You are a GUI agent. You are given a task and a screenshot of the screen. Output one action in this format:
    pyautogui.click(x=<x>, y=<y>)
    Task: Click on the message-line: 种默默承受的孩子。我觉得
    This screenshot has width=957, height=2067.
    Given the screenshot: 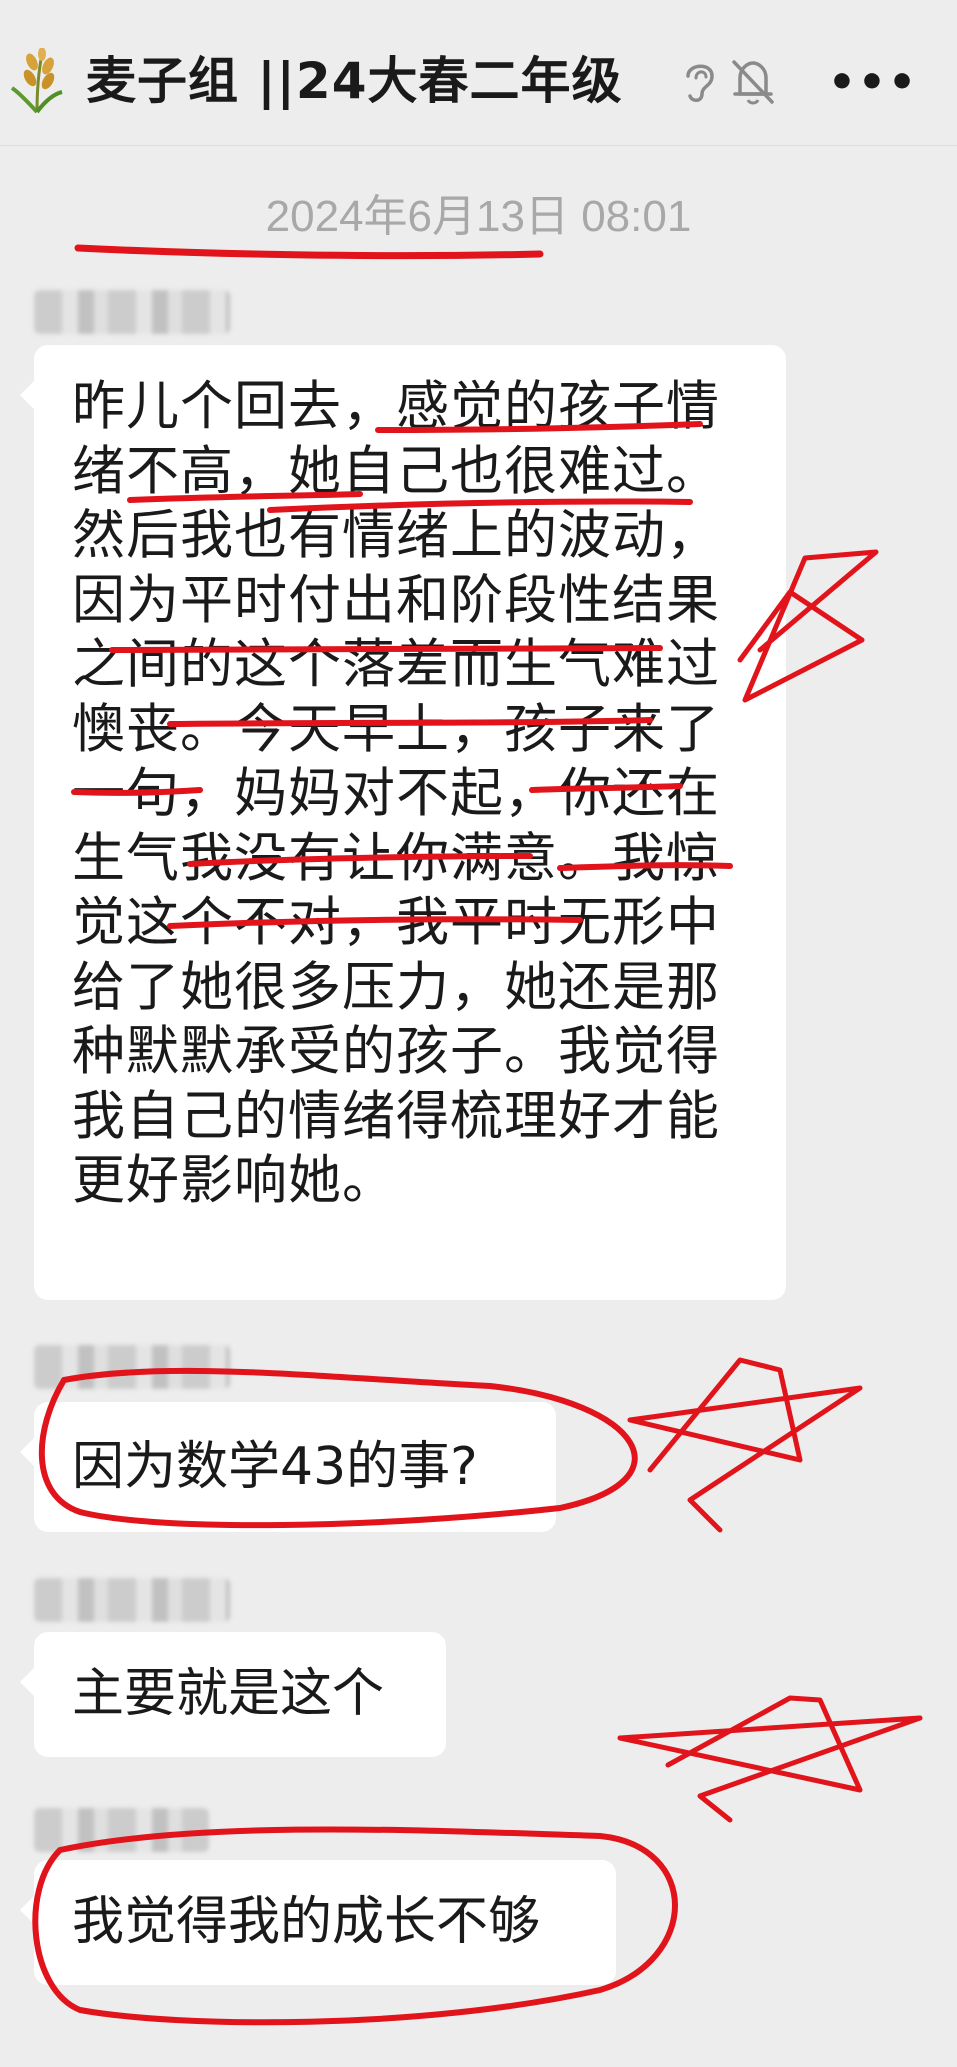 What is the action you would take?
    pyautogui.click(x=396, y=1051)
    